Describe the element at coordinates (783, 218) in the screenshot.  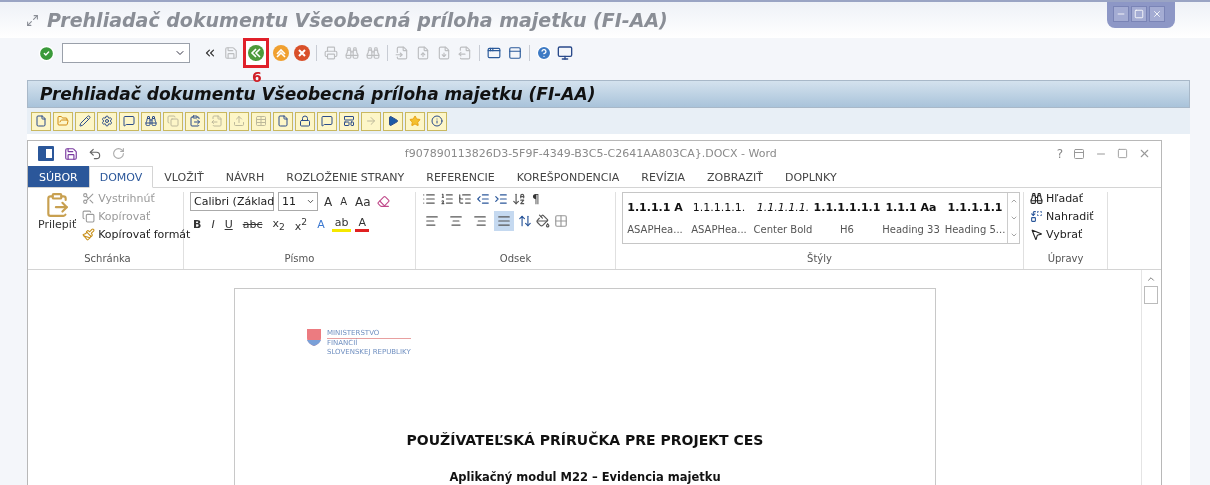
I see `style-item: 1.1.1.1.1. Center Bold` at that location.